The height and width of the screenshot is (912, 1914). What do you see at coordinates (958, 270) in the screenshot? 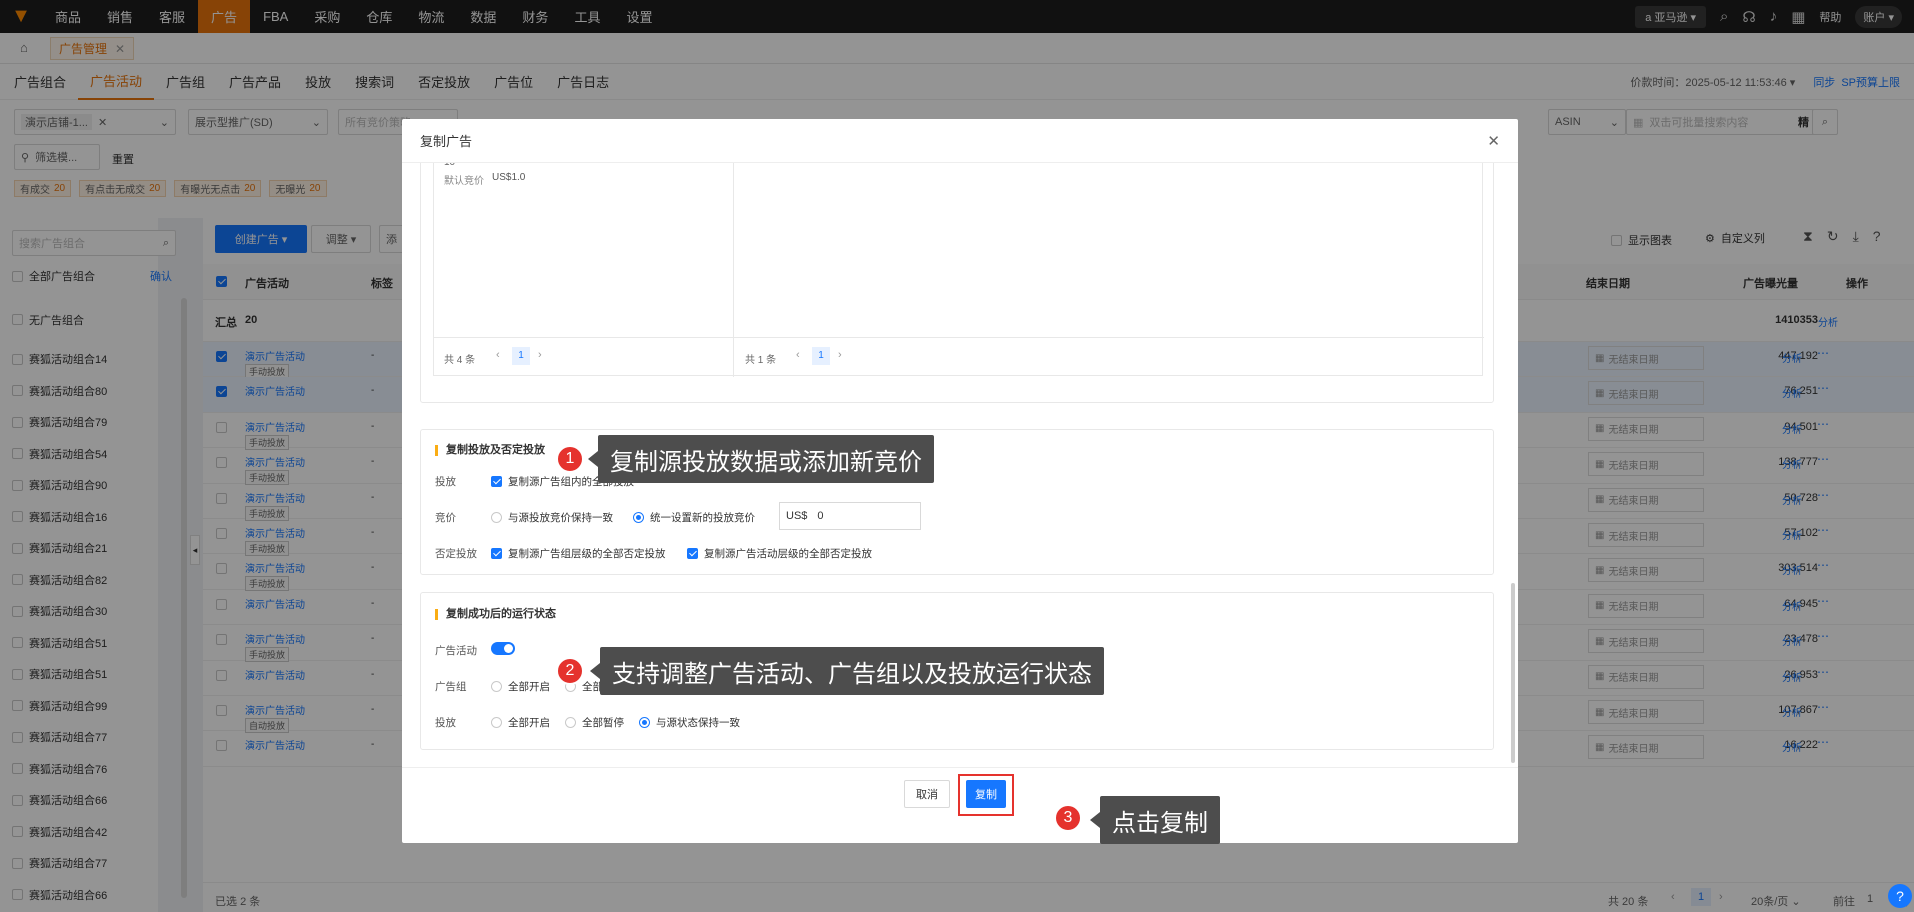
I see `selection-tables: 10 默认竞价 US$1.0 共 4 条 ‹ 1 › 共 1 条 ‹ 1 ›` at bounding box center [958, 270].